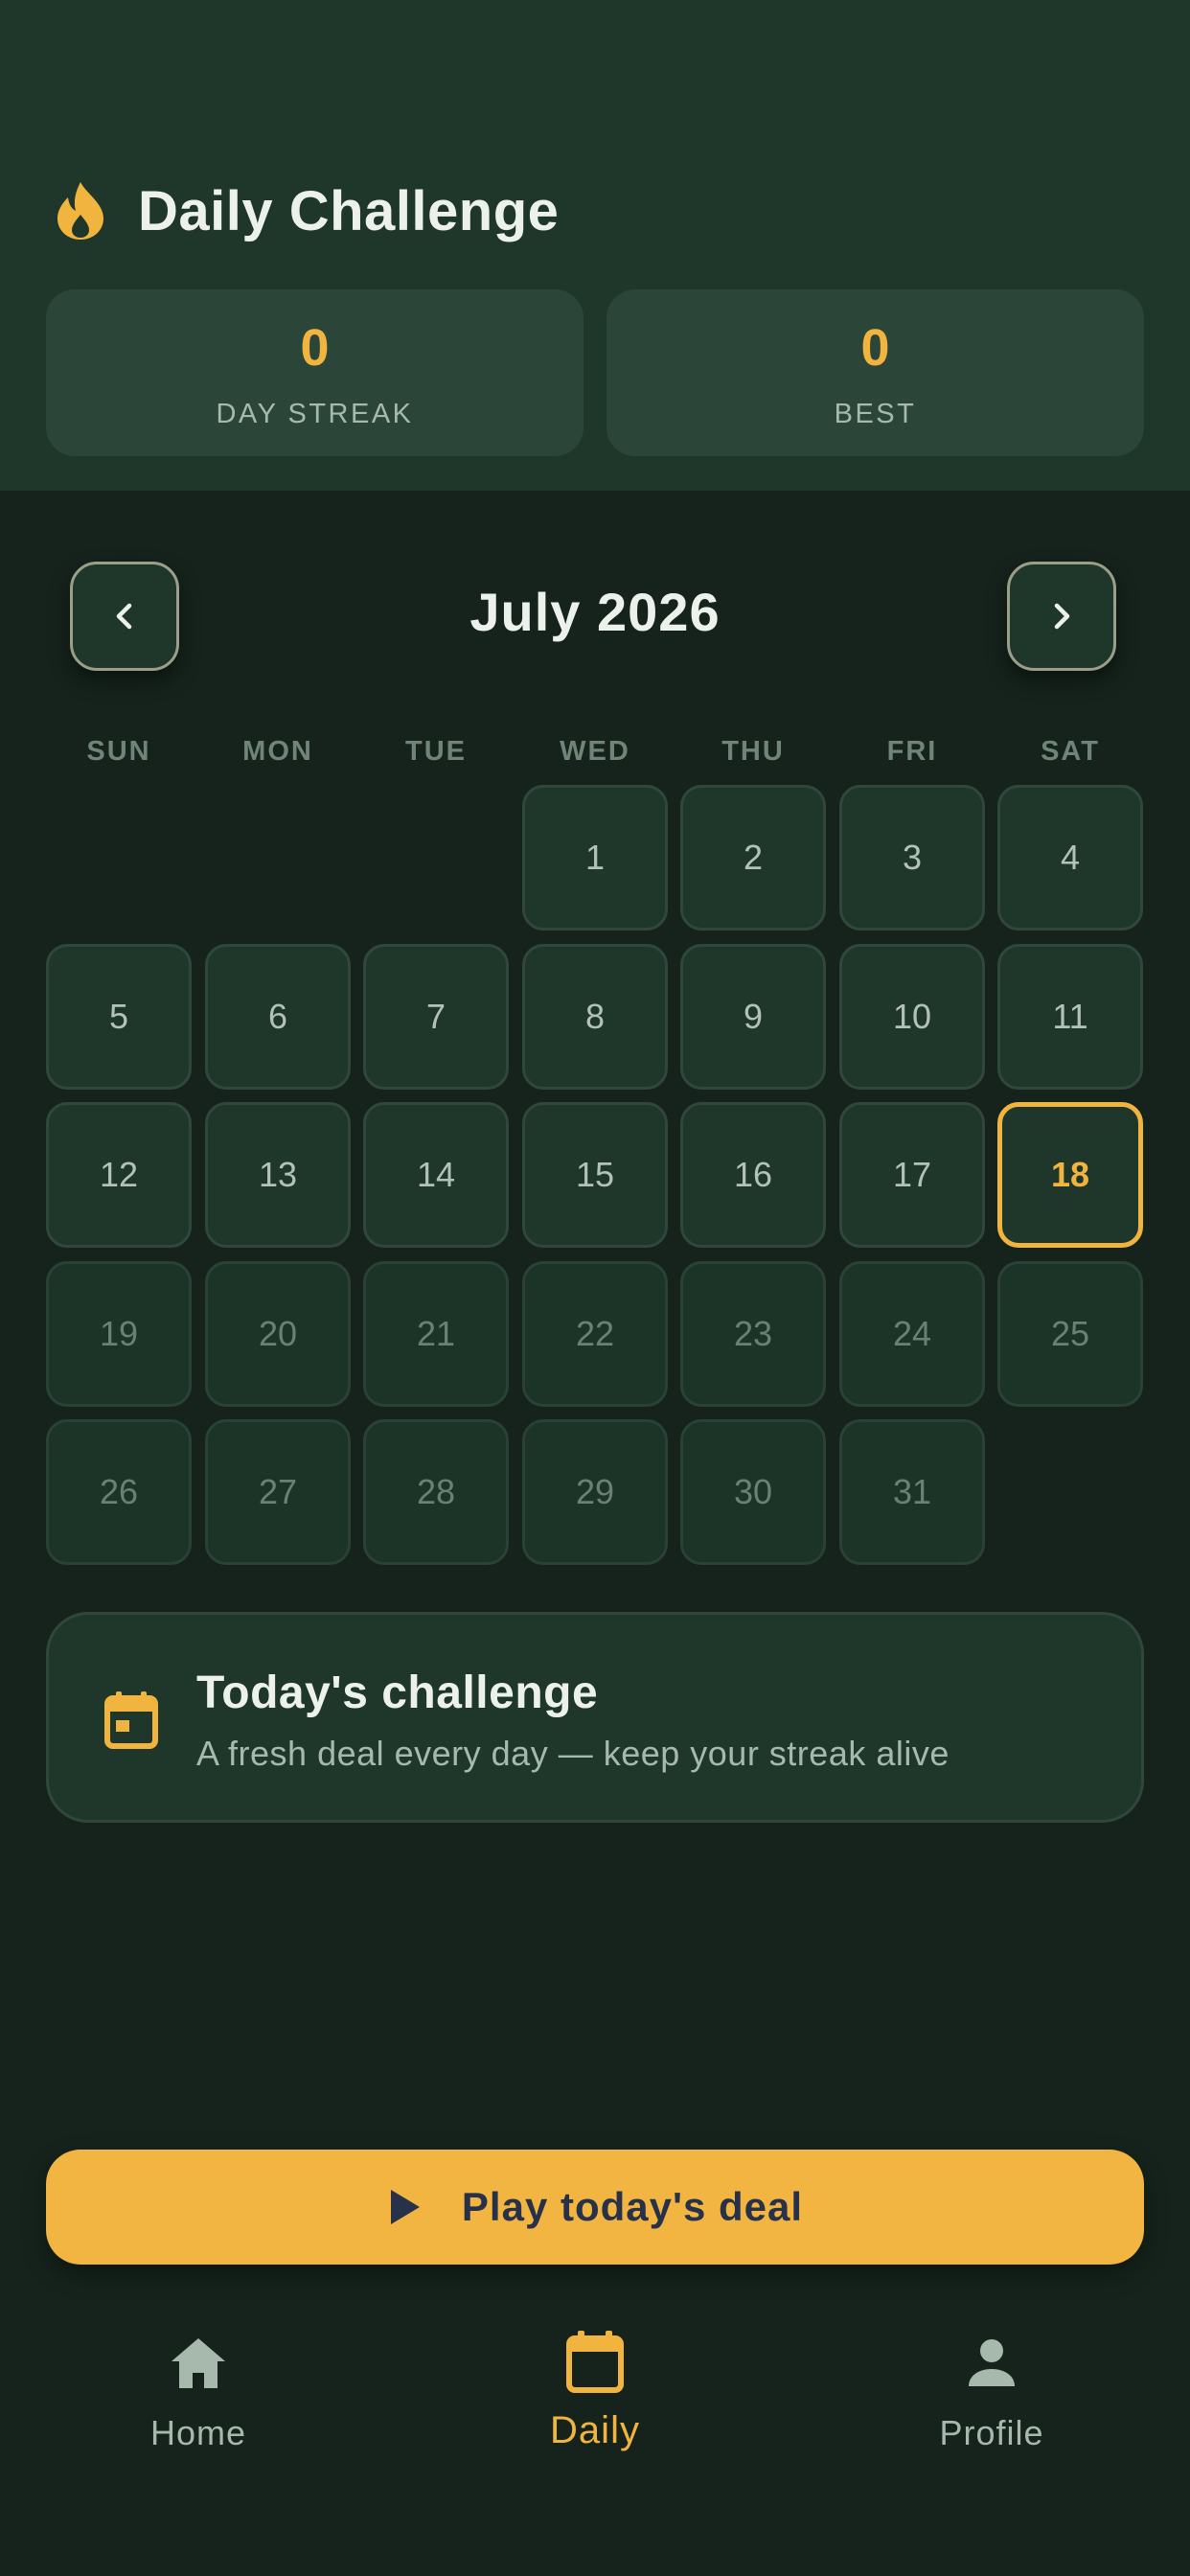  Describe the element at coordinates (315, 414) in the screenshot. I see `streak-label: DAY STREAK` at that location.